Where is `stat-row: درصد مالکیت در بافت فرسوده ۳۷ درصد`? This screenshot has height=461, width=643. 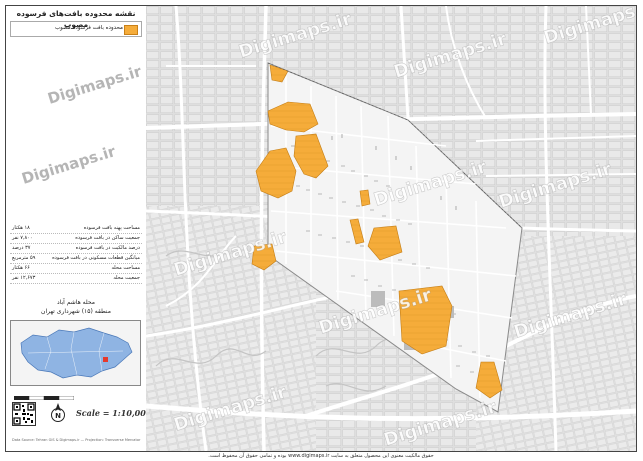 stat-row: درصد مالکیت در بافت فرسوده ۳۷ درصد is located at coordinates (76, 249).